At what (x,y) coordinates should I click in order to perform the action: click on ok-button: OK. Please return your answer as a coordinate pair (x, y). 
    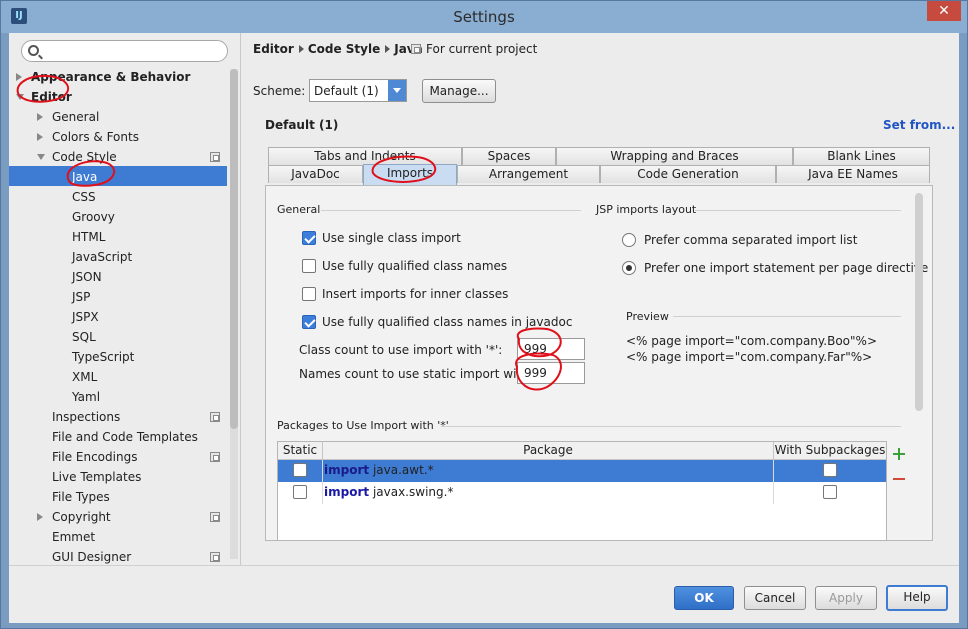
    Looking at the image, I should click on (704, 598).